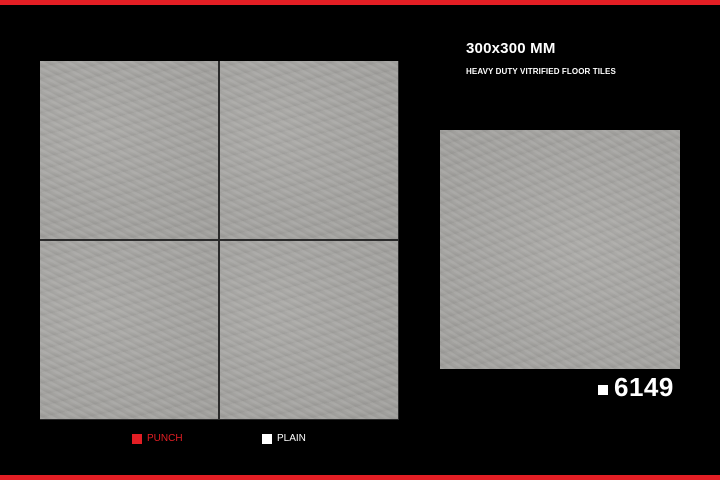 The image size is (720, 480). I want to click on tile-top-right, so click(309, 150).